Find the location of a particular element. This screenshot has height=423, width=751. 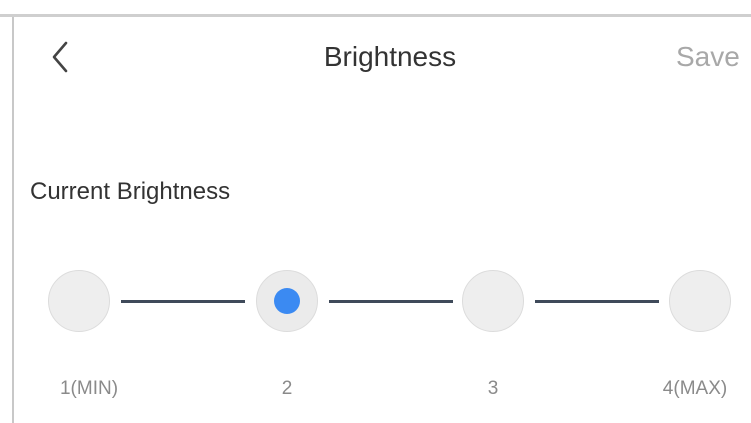

page-title: Brightness is located at coordinates (390, 56).